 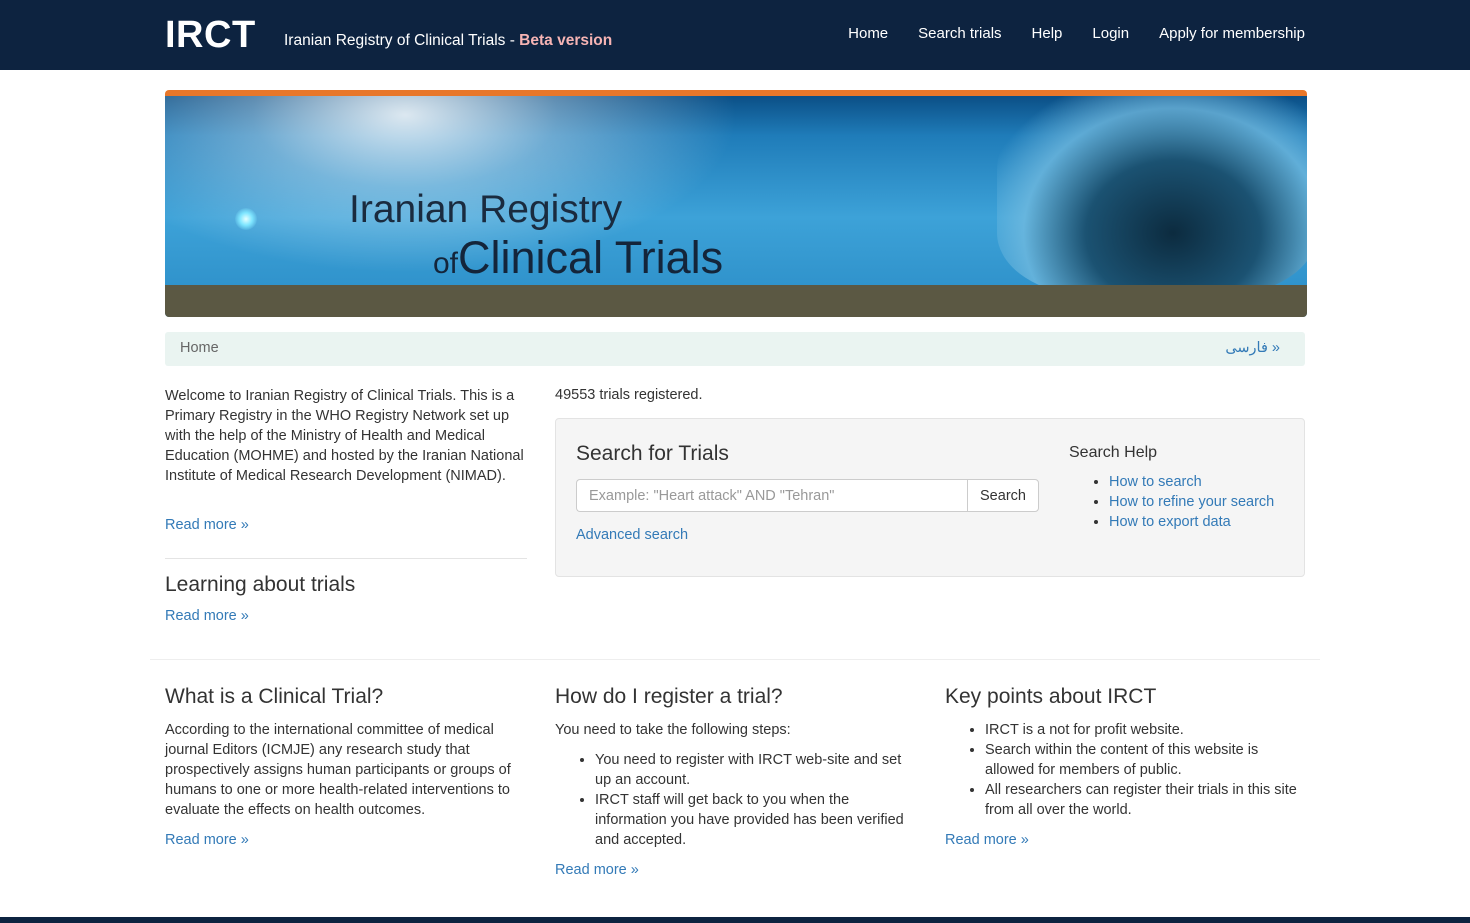 I want to click on banner-title-line2: ofClinical Trials, so click(x=578, y=258).